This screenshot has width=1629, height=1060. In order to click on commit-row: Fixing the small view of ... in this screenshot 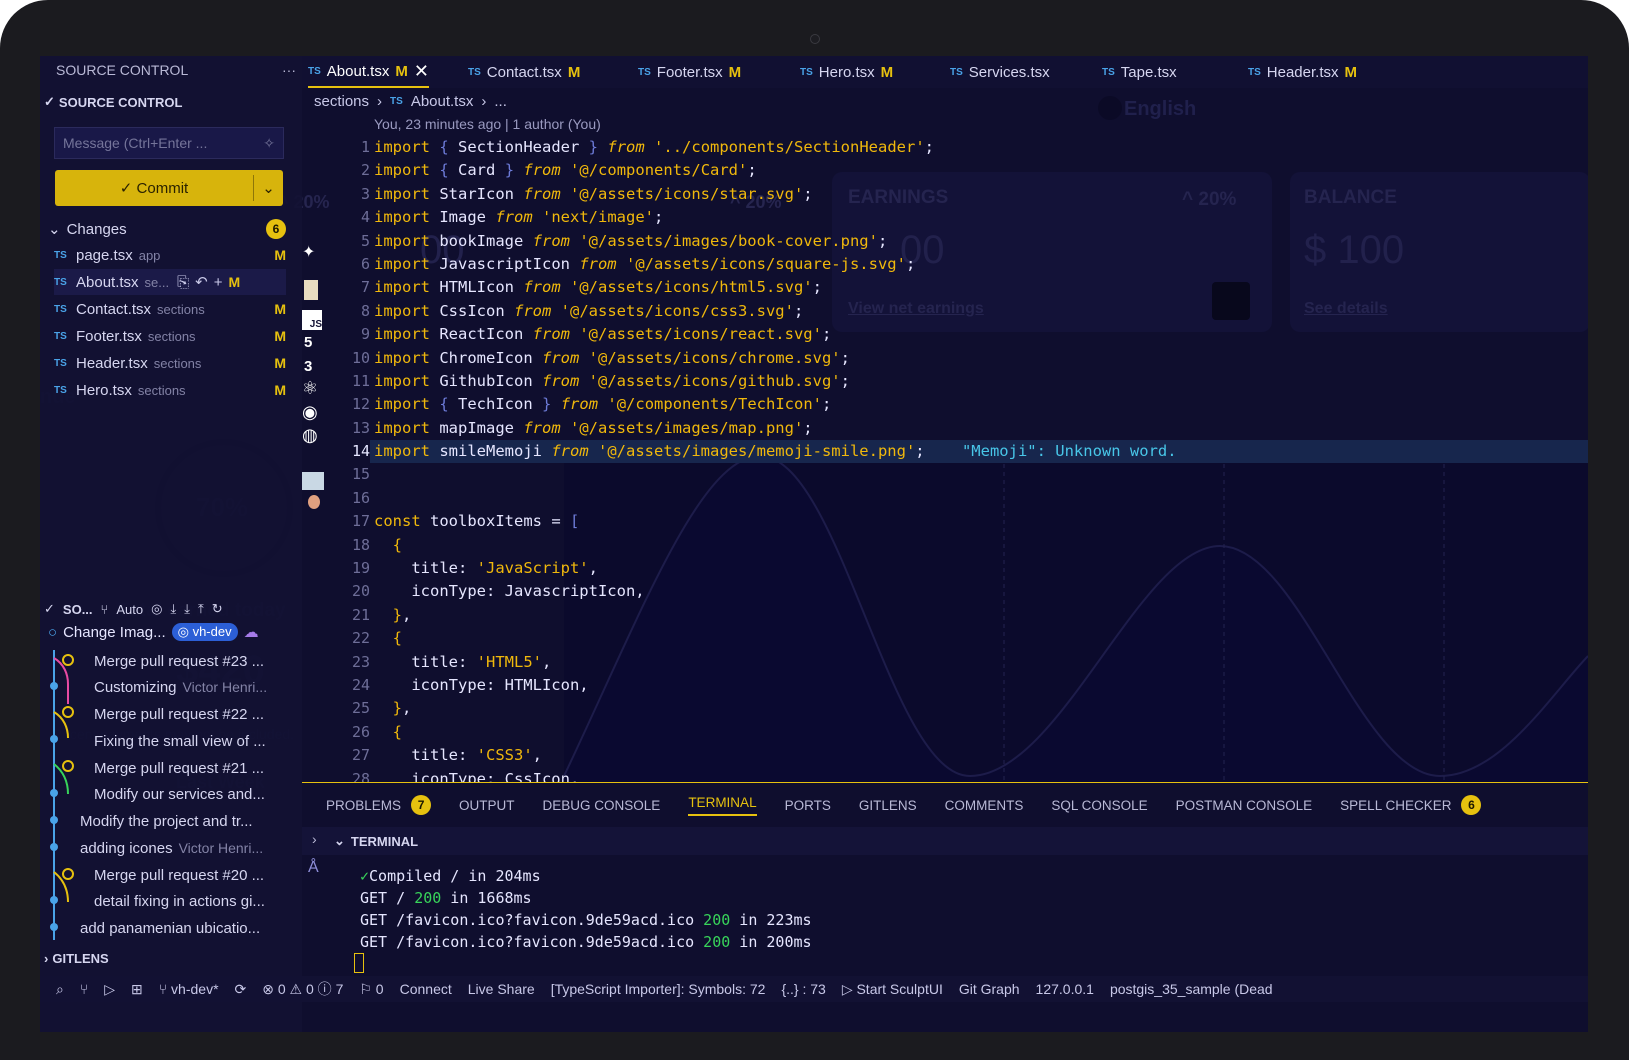, I will do `click(171, 741)`.